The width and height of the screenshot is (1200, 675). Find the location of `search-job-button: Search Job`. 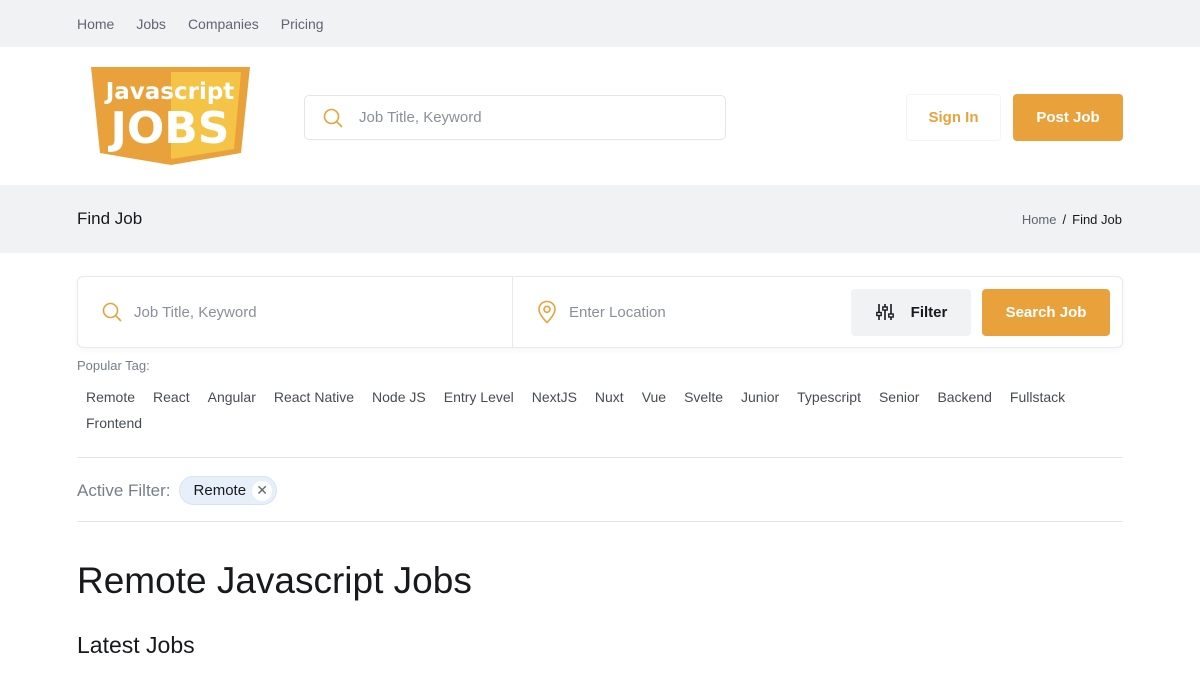

search-job-button: Search Job is located at coordinates (1046, 312).